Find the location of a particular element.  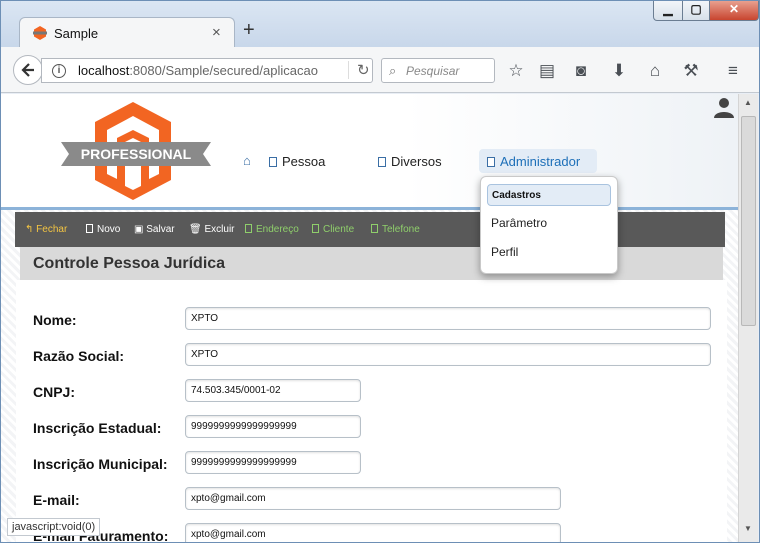

professional-logo: PROFESSIONAL is located at coordinates (136, 151).